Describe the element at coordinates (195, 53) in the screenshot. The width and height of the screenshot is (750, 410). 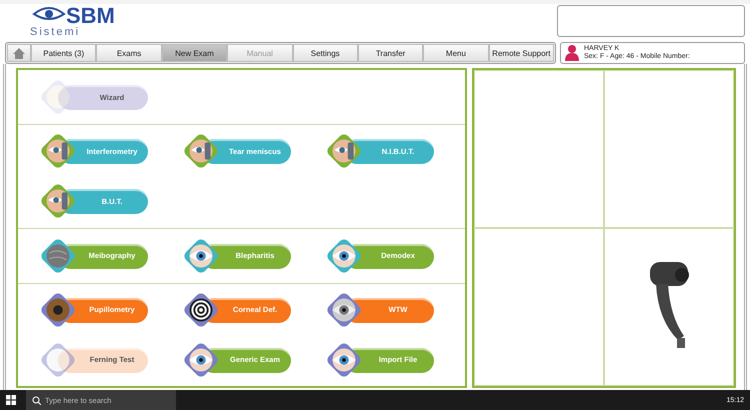
I see `nav-tab: New Exam` at that location.